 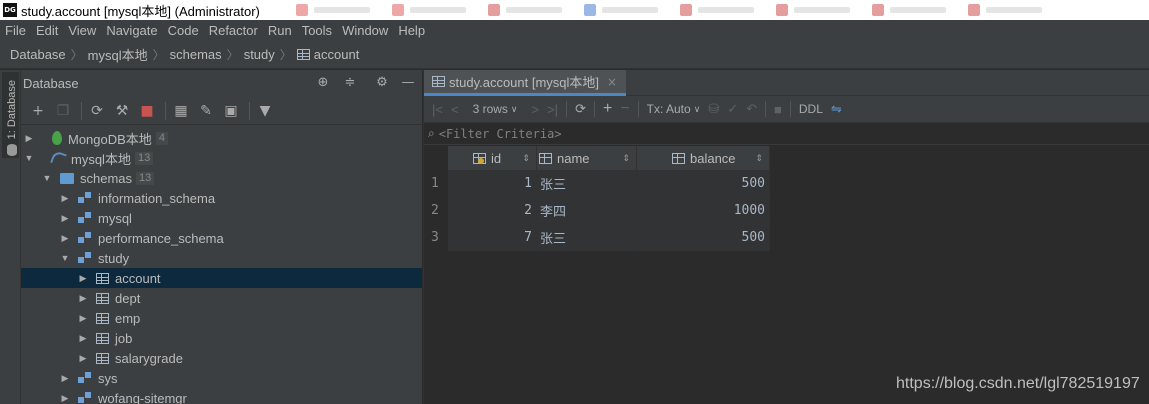 I want to click on menu-code: Code, so click(x=183, y=30).